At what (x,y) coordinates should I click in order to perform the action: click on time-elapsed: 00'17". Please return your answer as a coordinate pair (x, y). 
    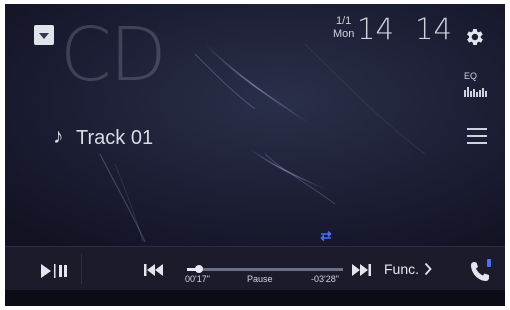
    Looking at the image, I should click on (197, 279).